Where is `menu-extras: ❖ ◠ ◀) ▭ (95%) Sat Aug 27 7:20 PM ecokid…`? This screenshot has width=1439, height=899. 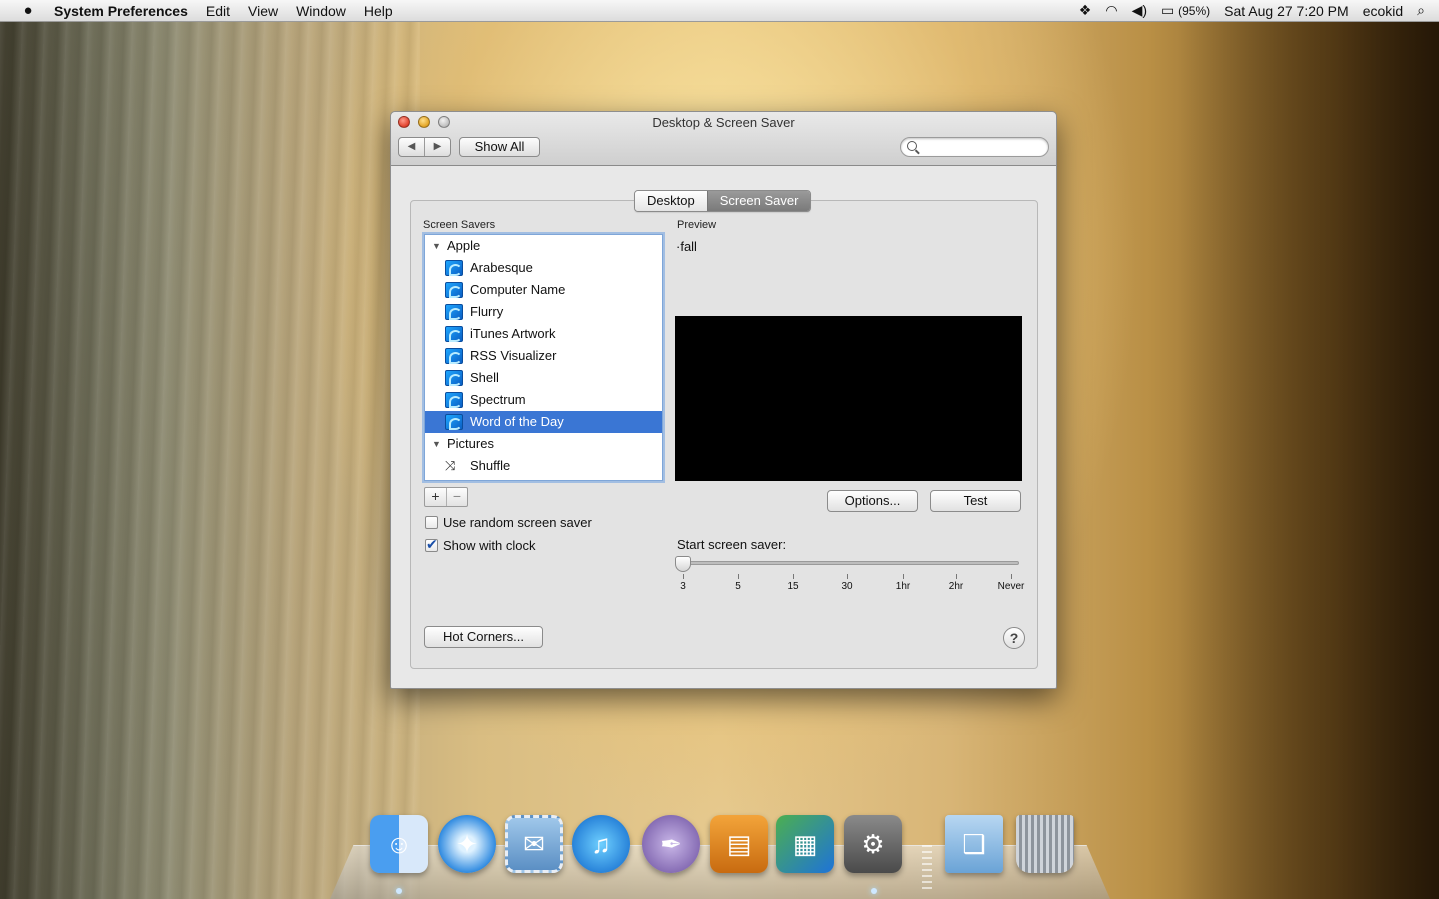
menu-extras: ❖ ◠ ◀) ▭ (95%) Sat Aug 27 7:20 PM ecokid… is located at coordinates (1259, 10).